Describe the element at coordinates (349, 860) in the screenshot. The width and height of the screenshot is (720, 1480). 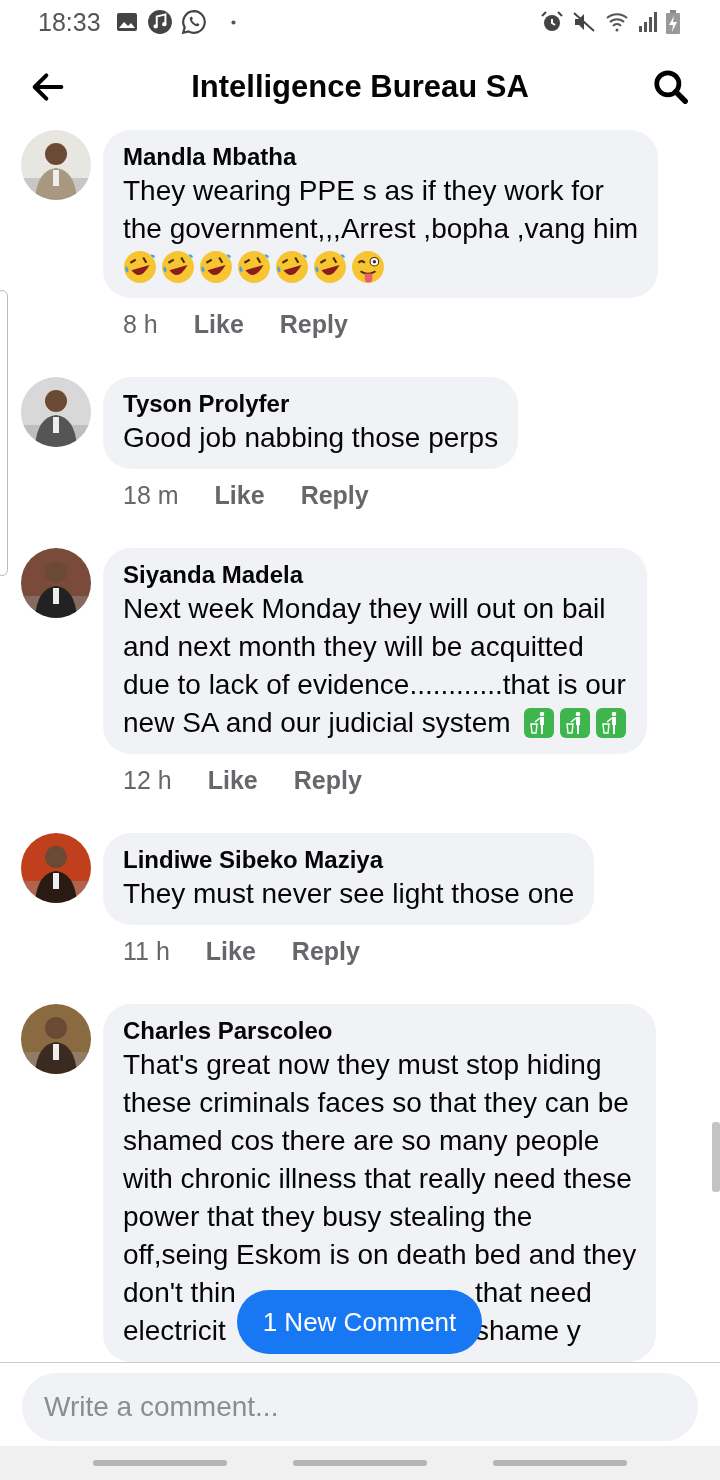
I see `comment-author: Lindiwe Sibeko Maziya` at that location.